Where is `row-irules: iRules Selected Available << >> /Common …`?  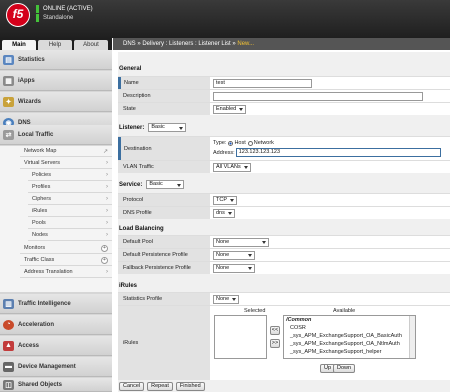 row-irules: iRules Selected Available << >> /Common … is located at coordinates (284, 342).